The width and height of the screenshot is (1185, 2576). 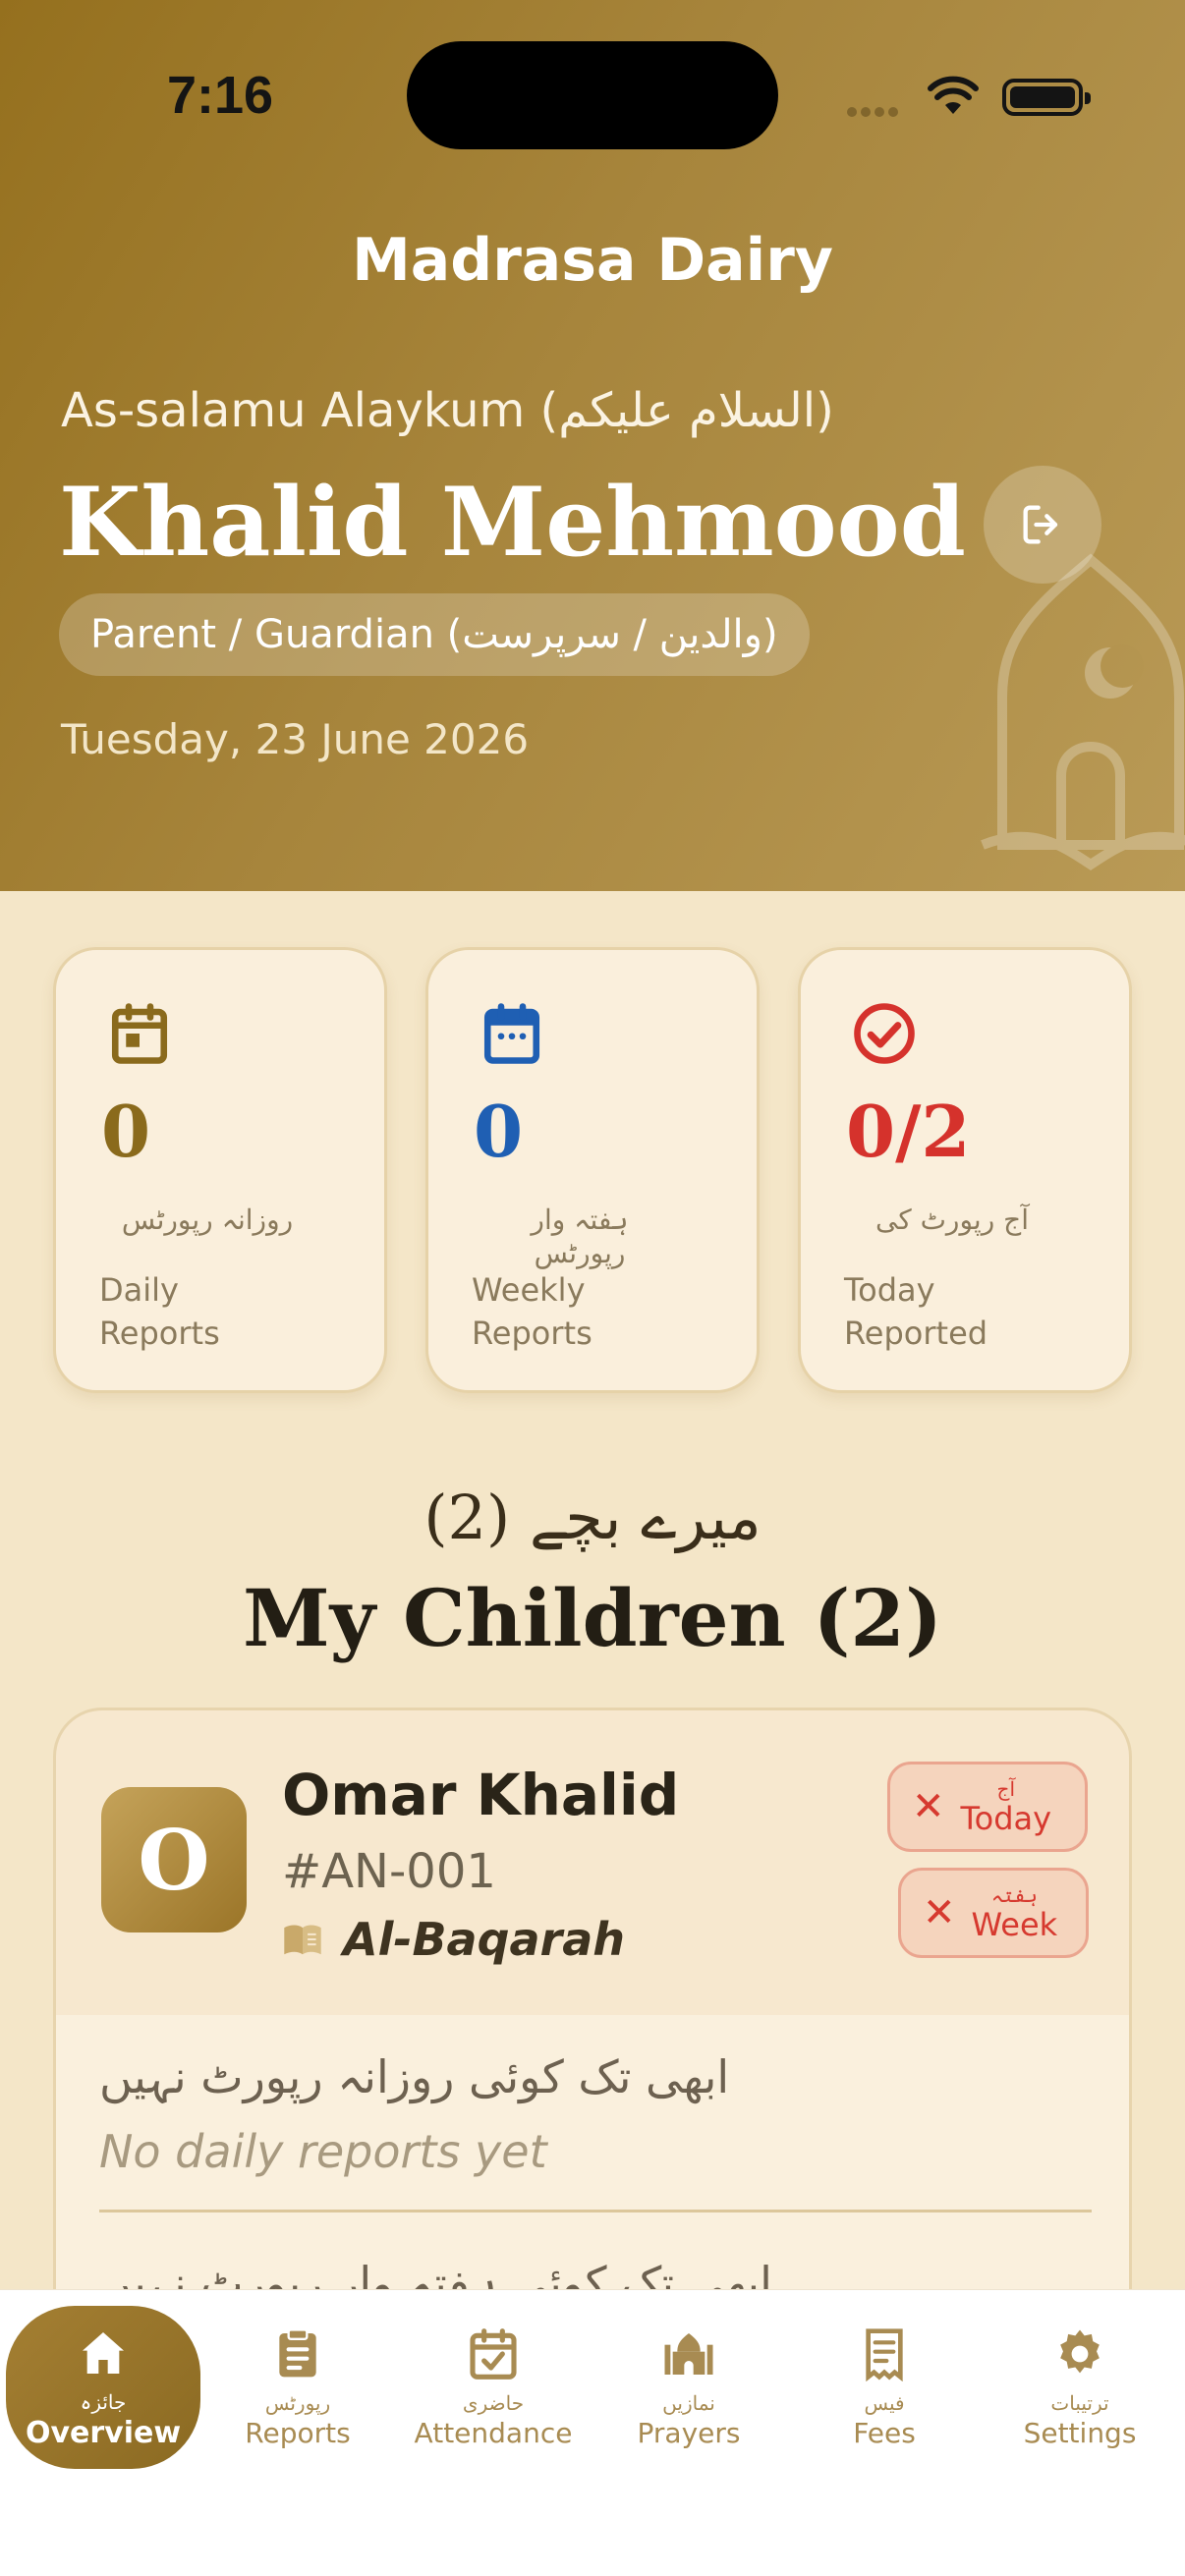 I want to click on stat-label: Today Reported, so click(x=916, y=1311).